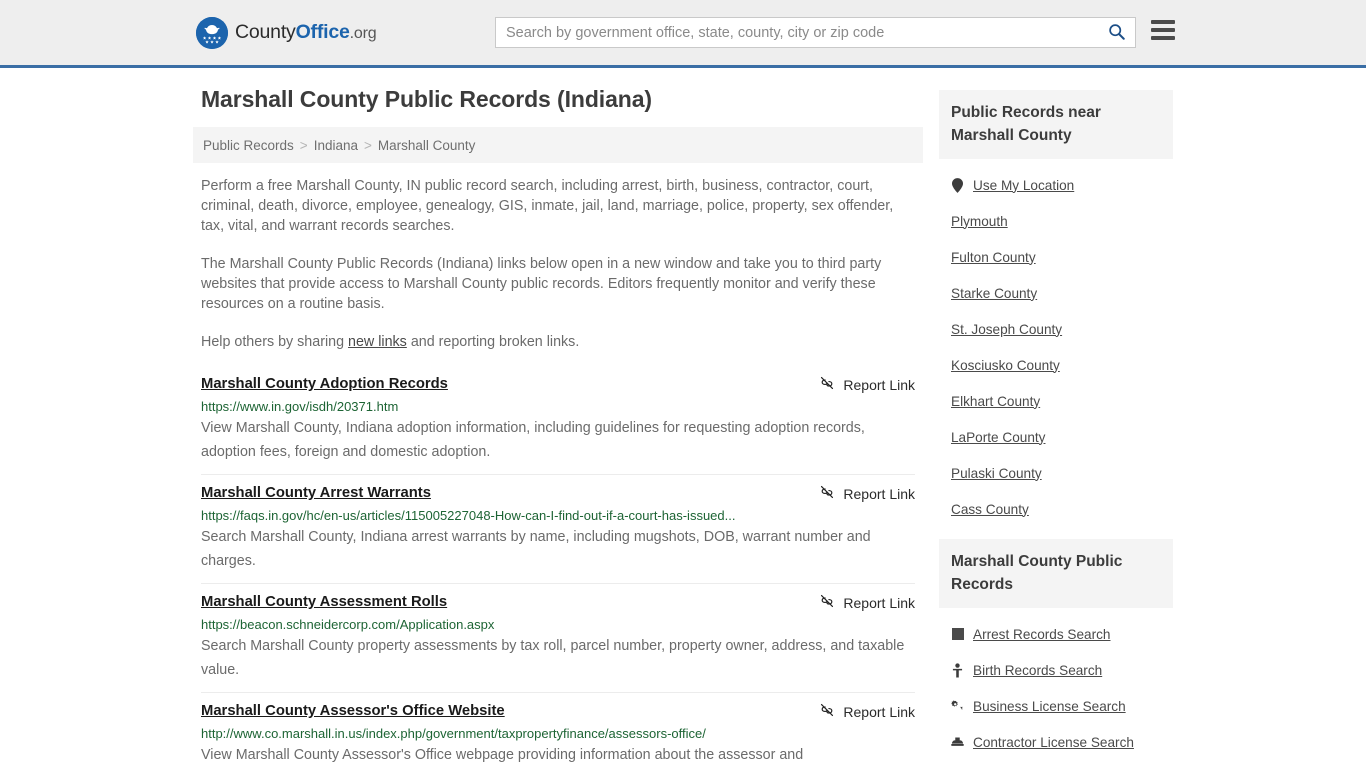  I want to click on sidebar-list-item: Business License Search, so click(1056, 706).